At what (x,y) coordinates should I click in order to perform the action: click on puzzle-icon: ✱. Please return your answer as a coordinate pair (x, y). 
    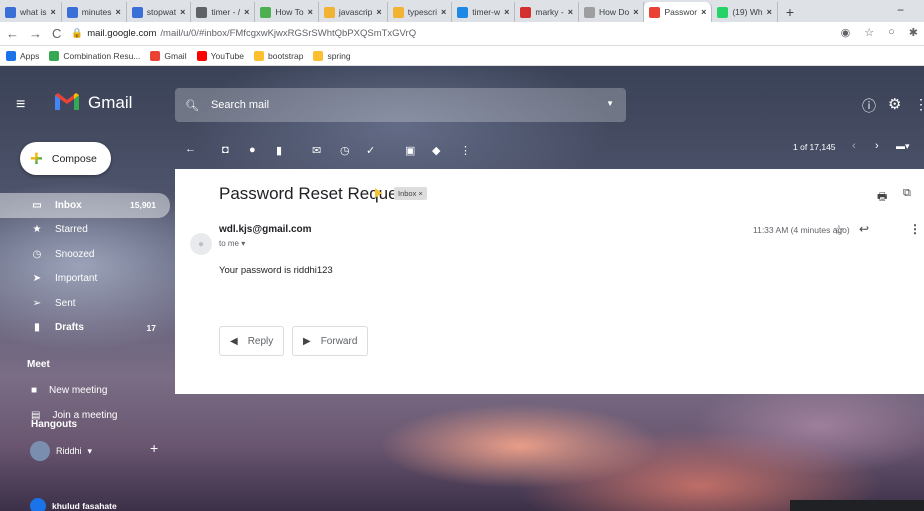
    Looking at the image, I should click on (913, 32).